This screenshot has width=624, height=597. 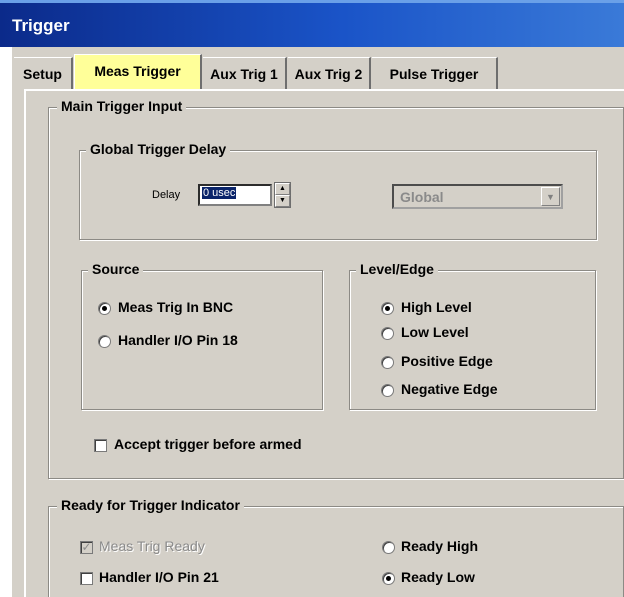 I want to click on ready-low-radio, so click(x=388, y=578).